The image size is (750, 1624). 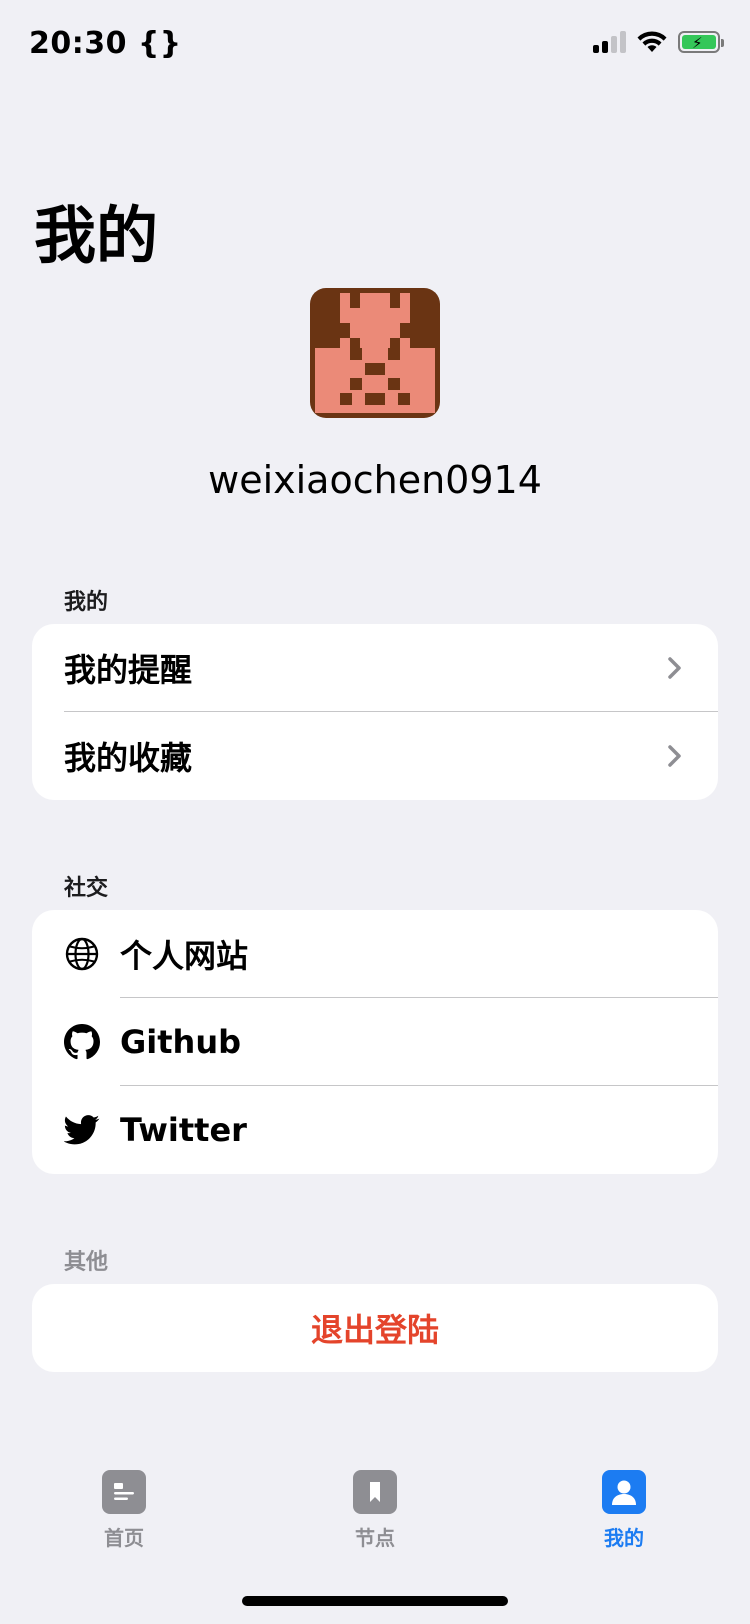 I want to click on social-card: 个人网站 Github Twitter, so click(x=375, y=1042).